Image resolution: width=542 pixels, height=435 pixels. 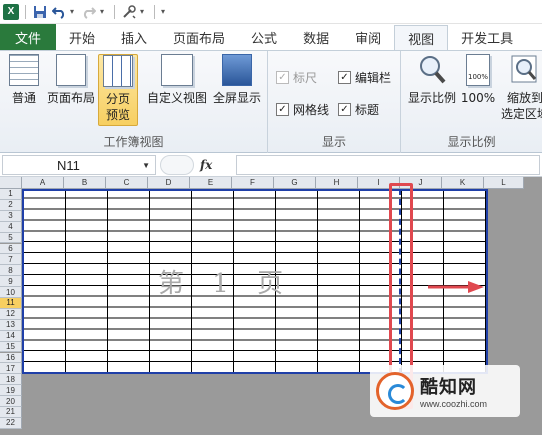 What do you see at coordinates (129, 12) in the screenshot?
I see `customize-icon` at bounding box center [129, 12].